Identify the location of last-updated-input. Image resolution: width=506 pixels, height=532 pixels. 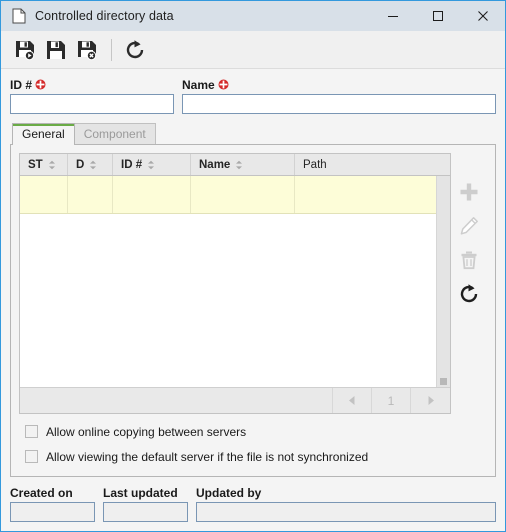
(145, 512).